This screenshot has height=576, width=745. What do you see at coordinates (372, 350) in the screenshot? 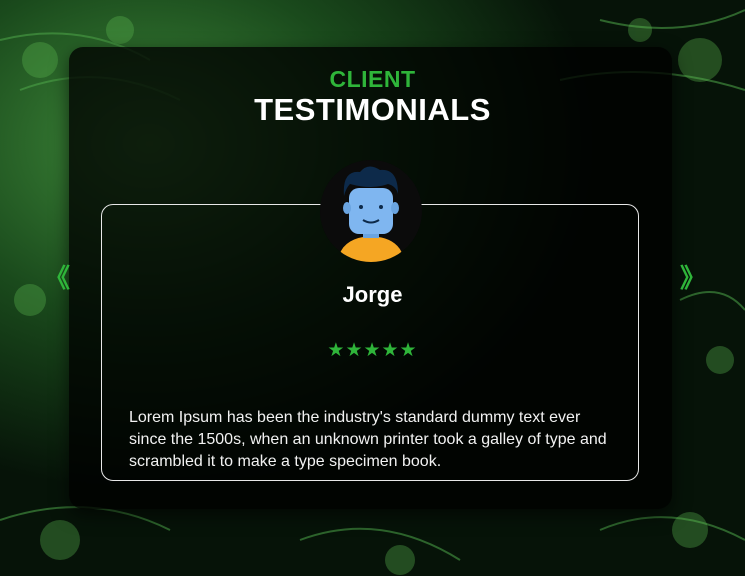
I see `star-rating: ★★★★★` at bounding box center [372, 350].